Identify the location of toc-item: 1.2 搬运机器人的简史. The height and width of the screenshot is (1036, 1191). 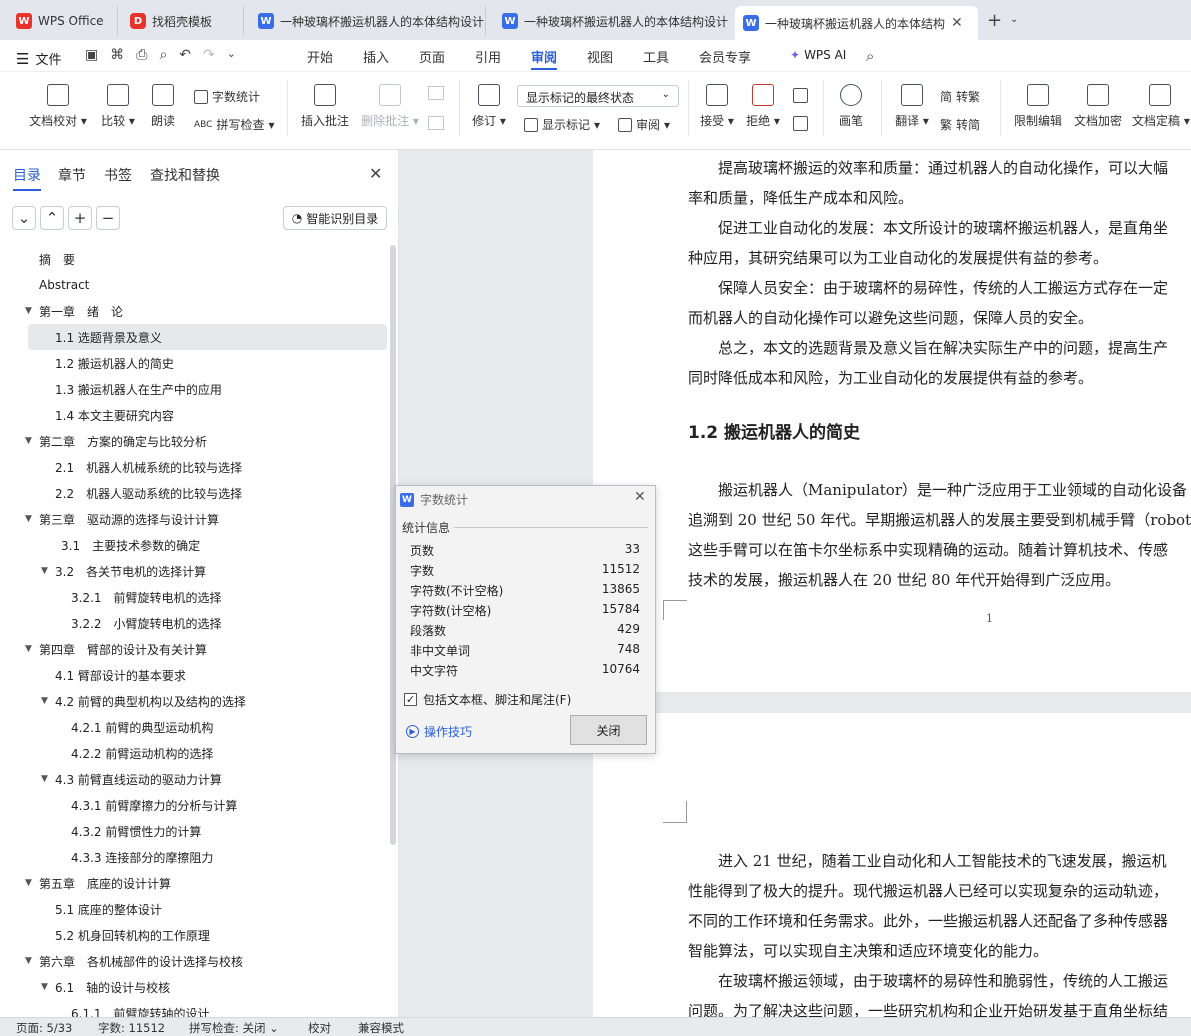
(195, 363).